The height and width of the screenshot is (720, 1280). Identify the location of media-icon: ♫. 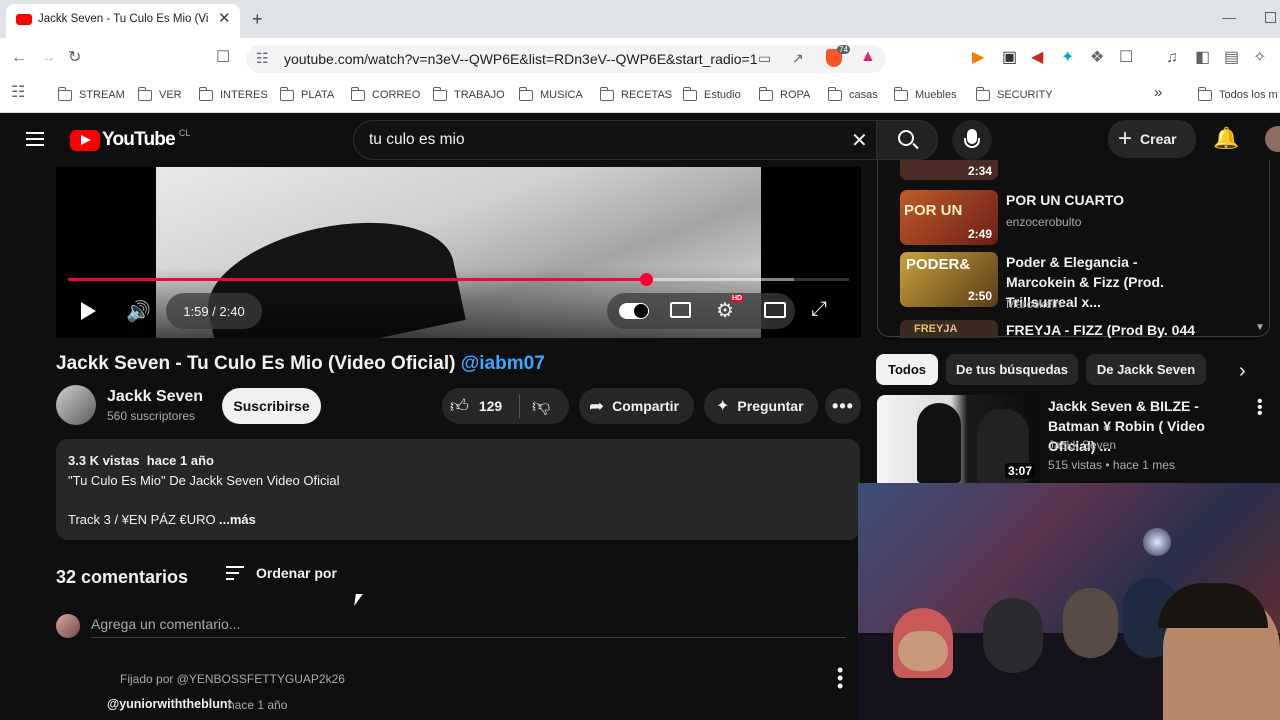
(1172, 58).